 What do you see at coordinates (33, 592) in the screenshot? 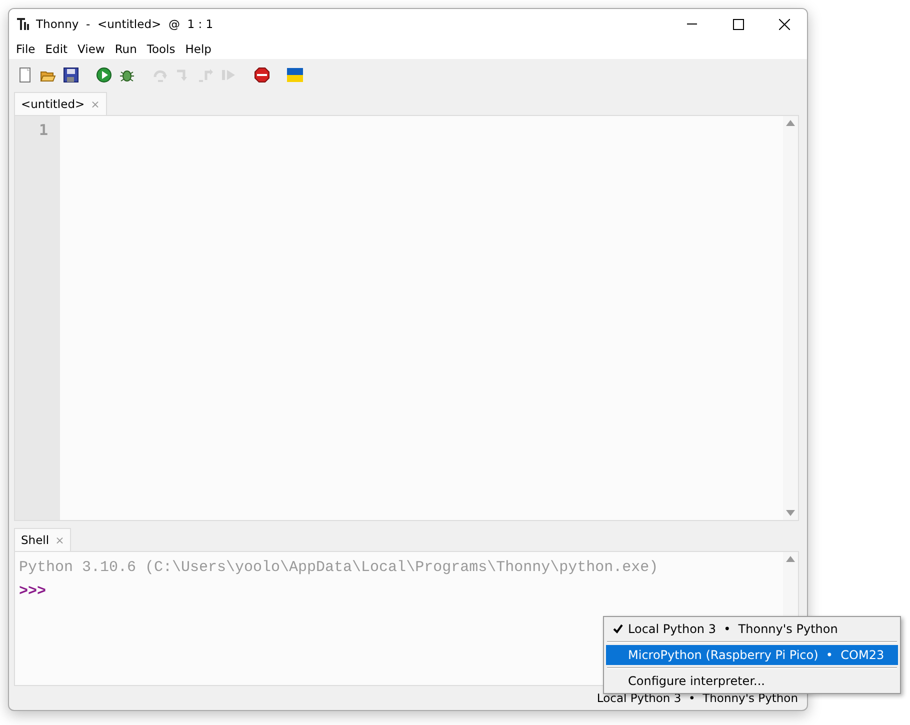
I see `shell-prompt: >>>` at bounding box center [33, 592].